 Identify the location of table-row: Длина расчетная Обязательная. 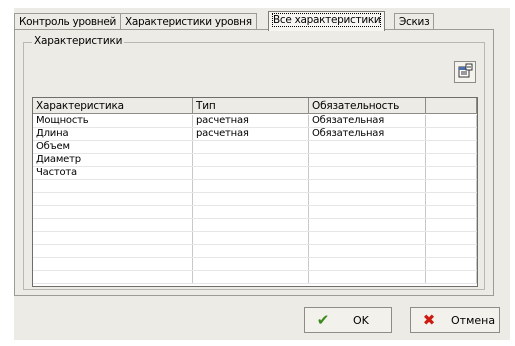
(255, 134).